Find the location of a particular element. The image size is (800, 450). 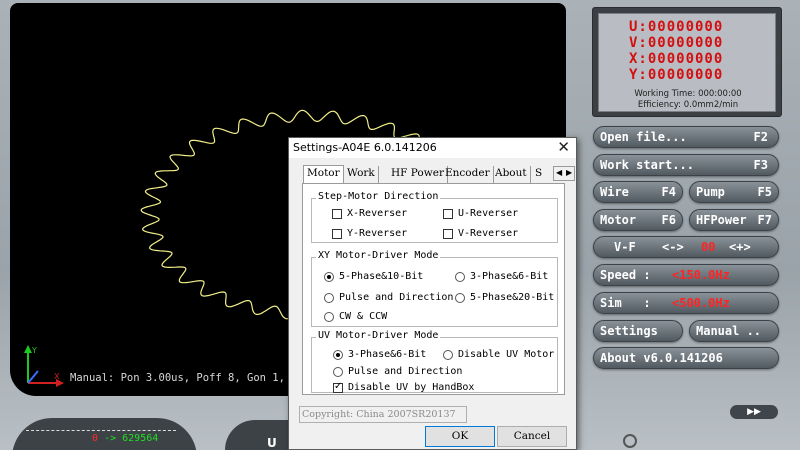

hfpower-label: HFPower is located at coordinates (721, 220).